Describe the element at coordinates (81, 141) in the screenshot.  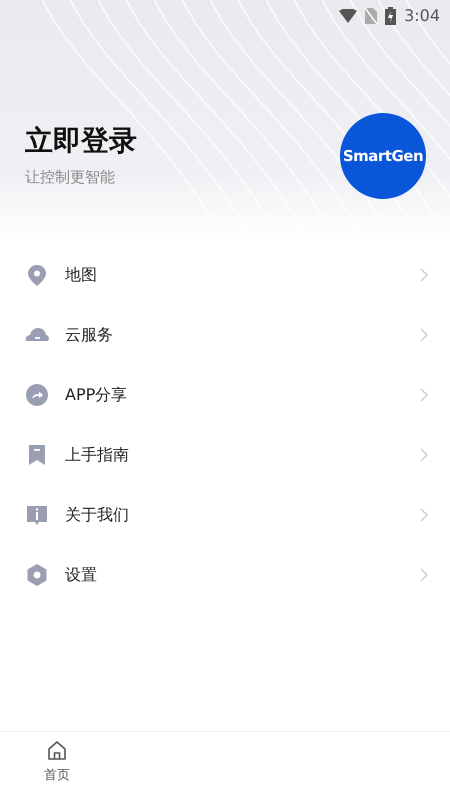
I see `login-title: 立即登录` at that location.